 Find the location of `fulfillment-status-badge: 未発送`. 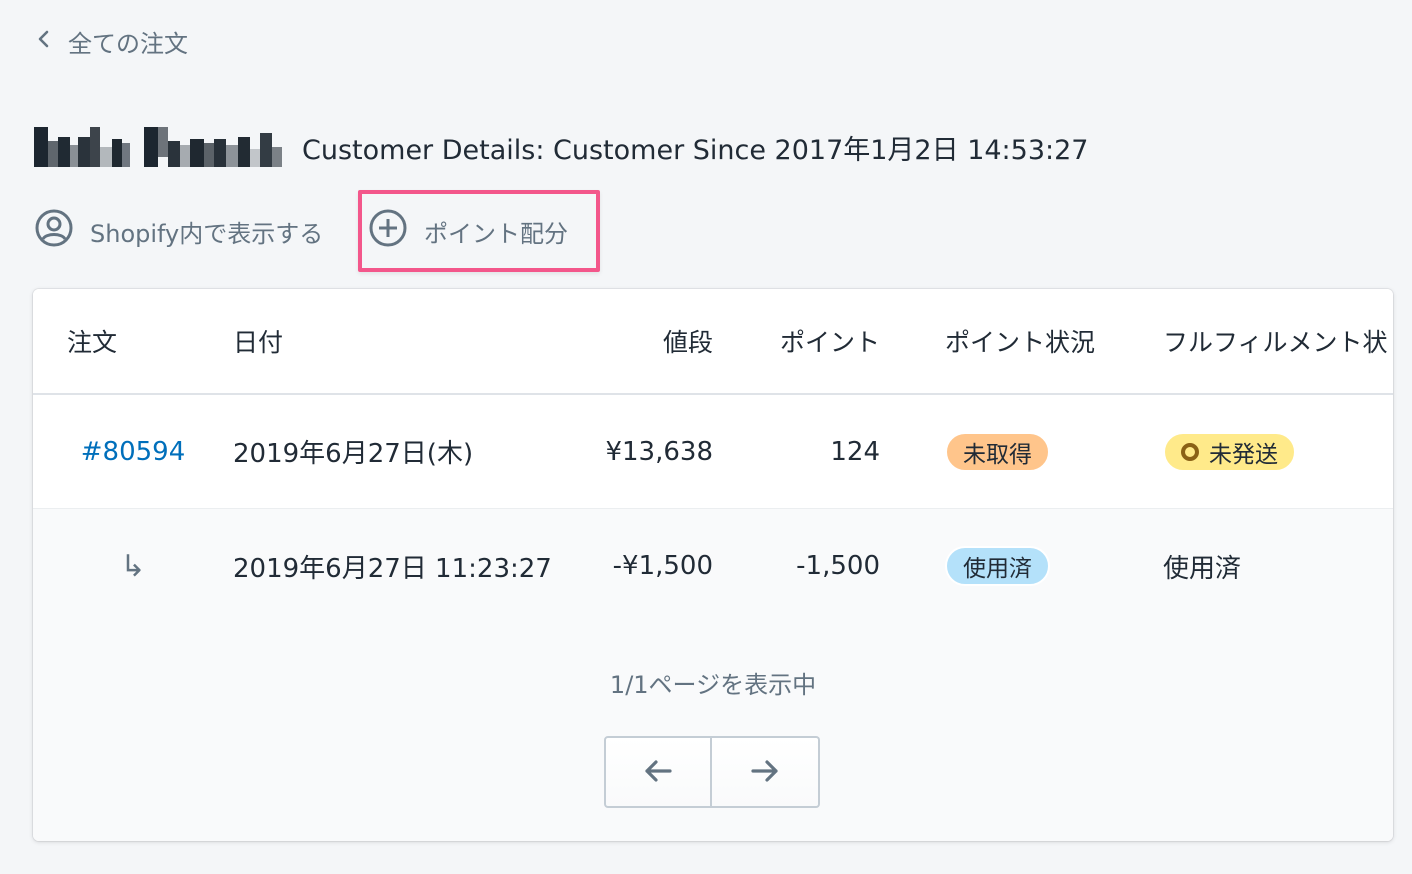

fulfillment-status-badge: 未発送 is located at coordinates (1229, 451).